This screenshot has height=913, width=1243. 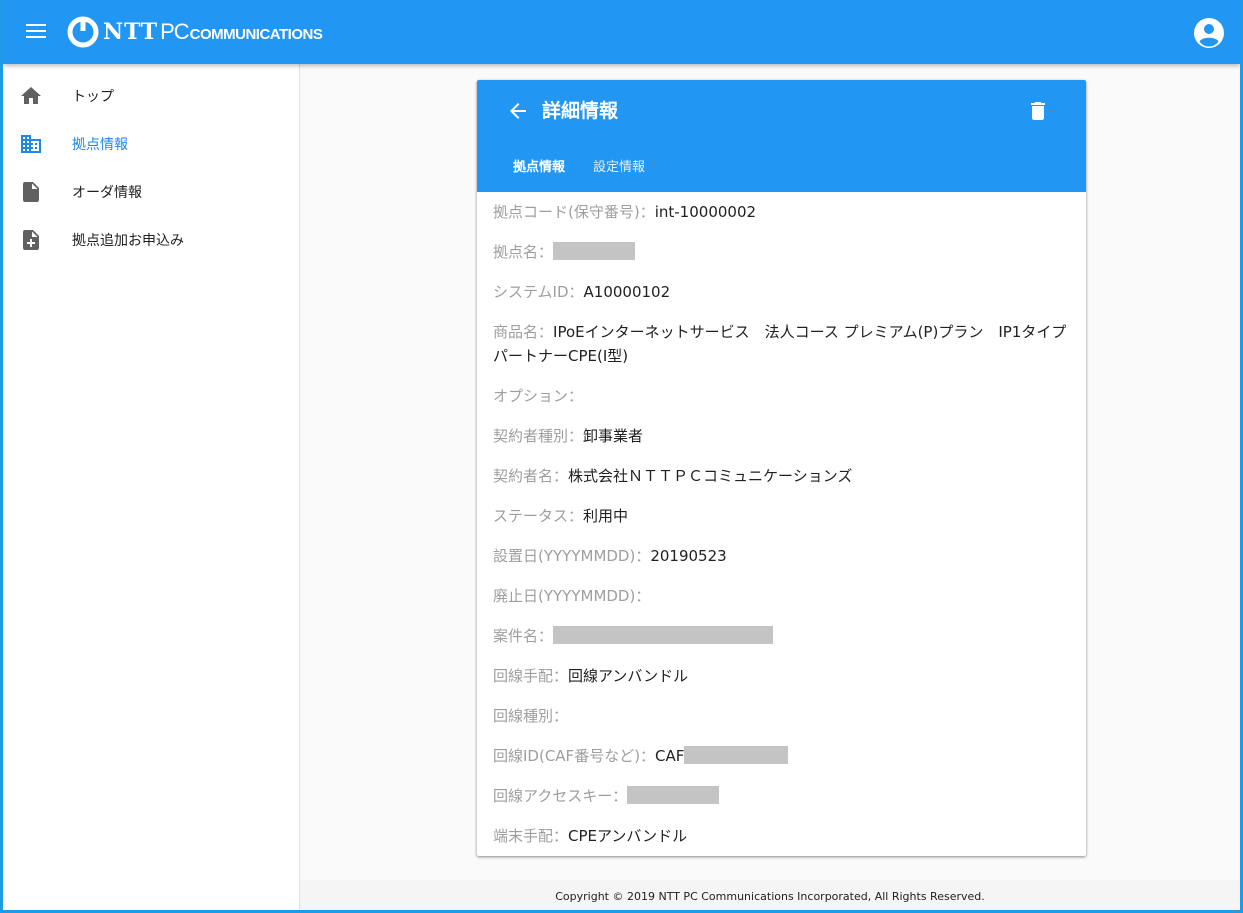 What do you see at coordinates (523, 332) in the screenshot?
I see `field-label: 商品名：` at bounding box center [523, 332].